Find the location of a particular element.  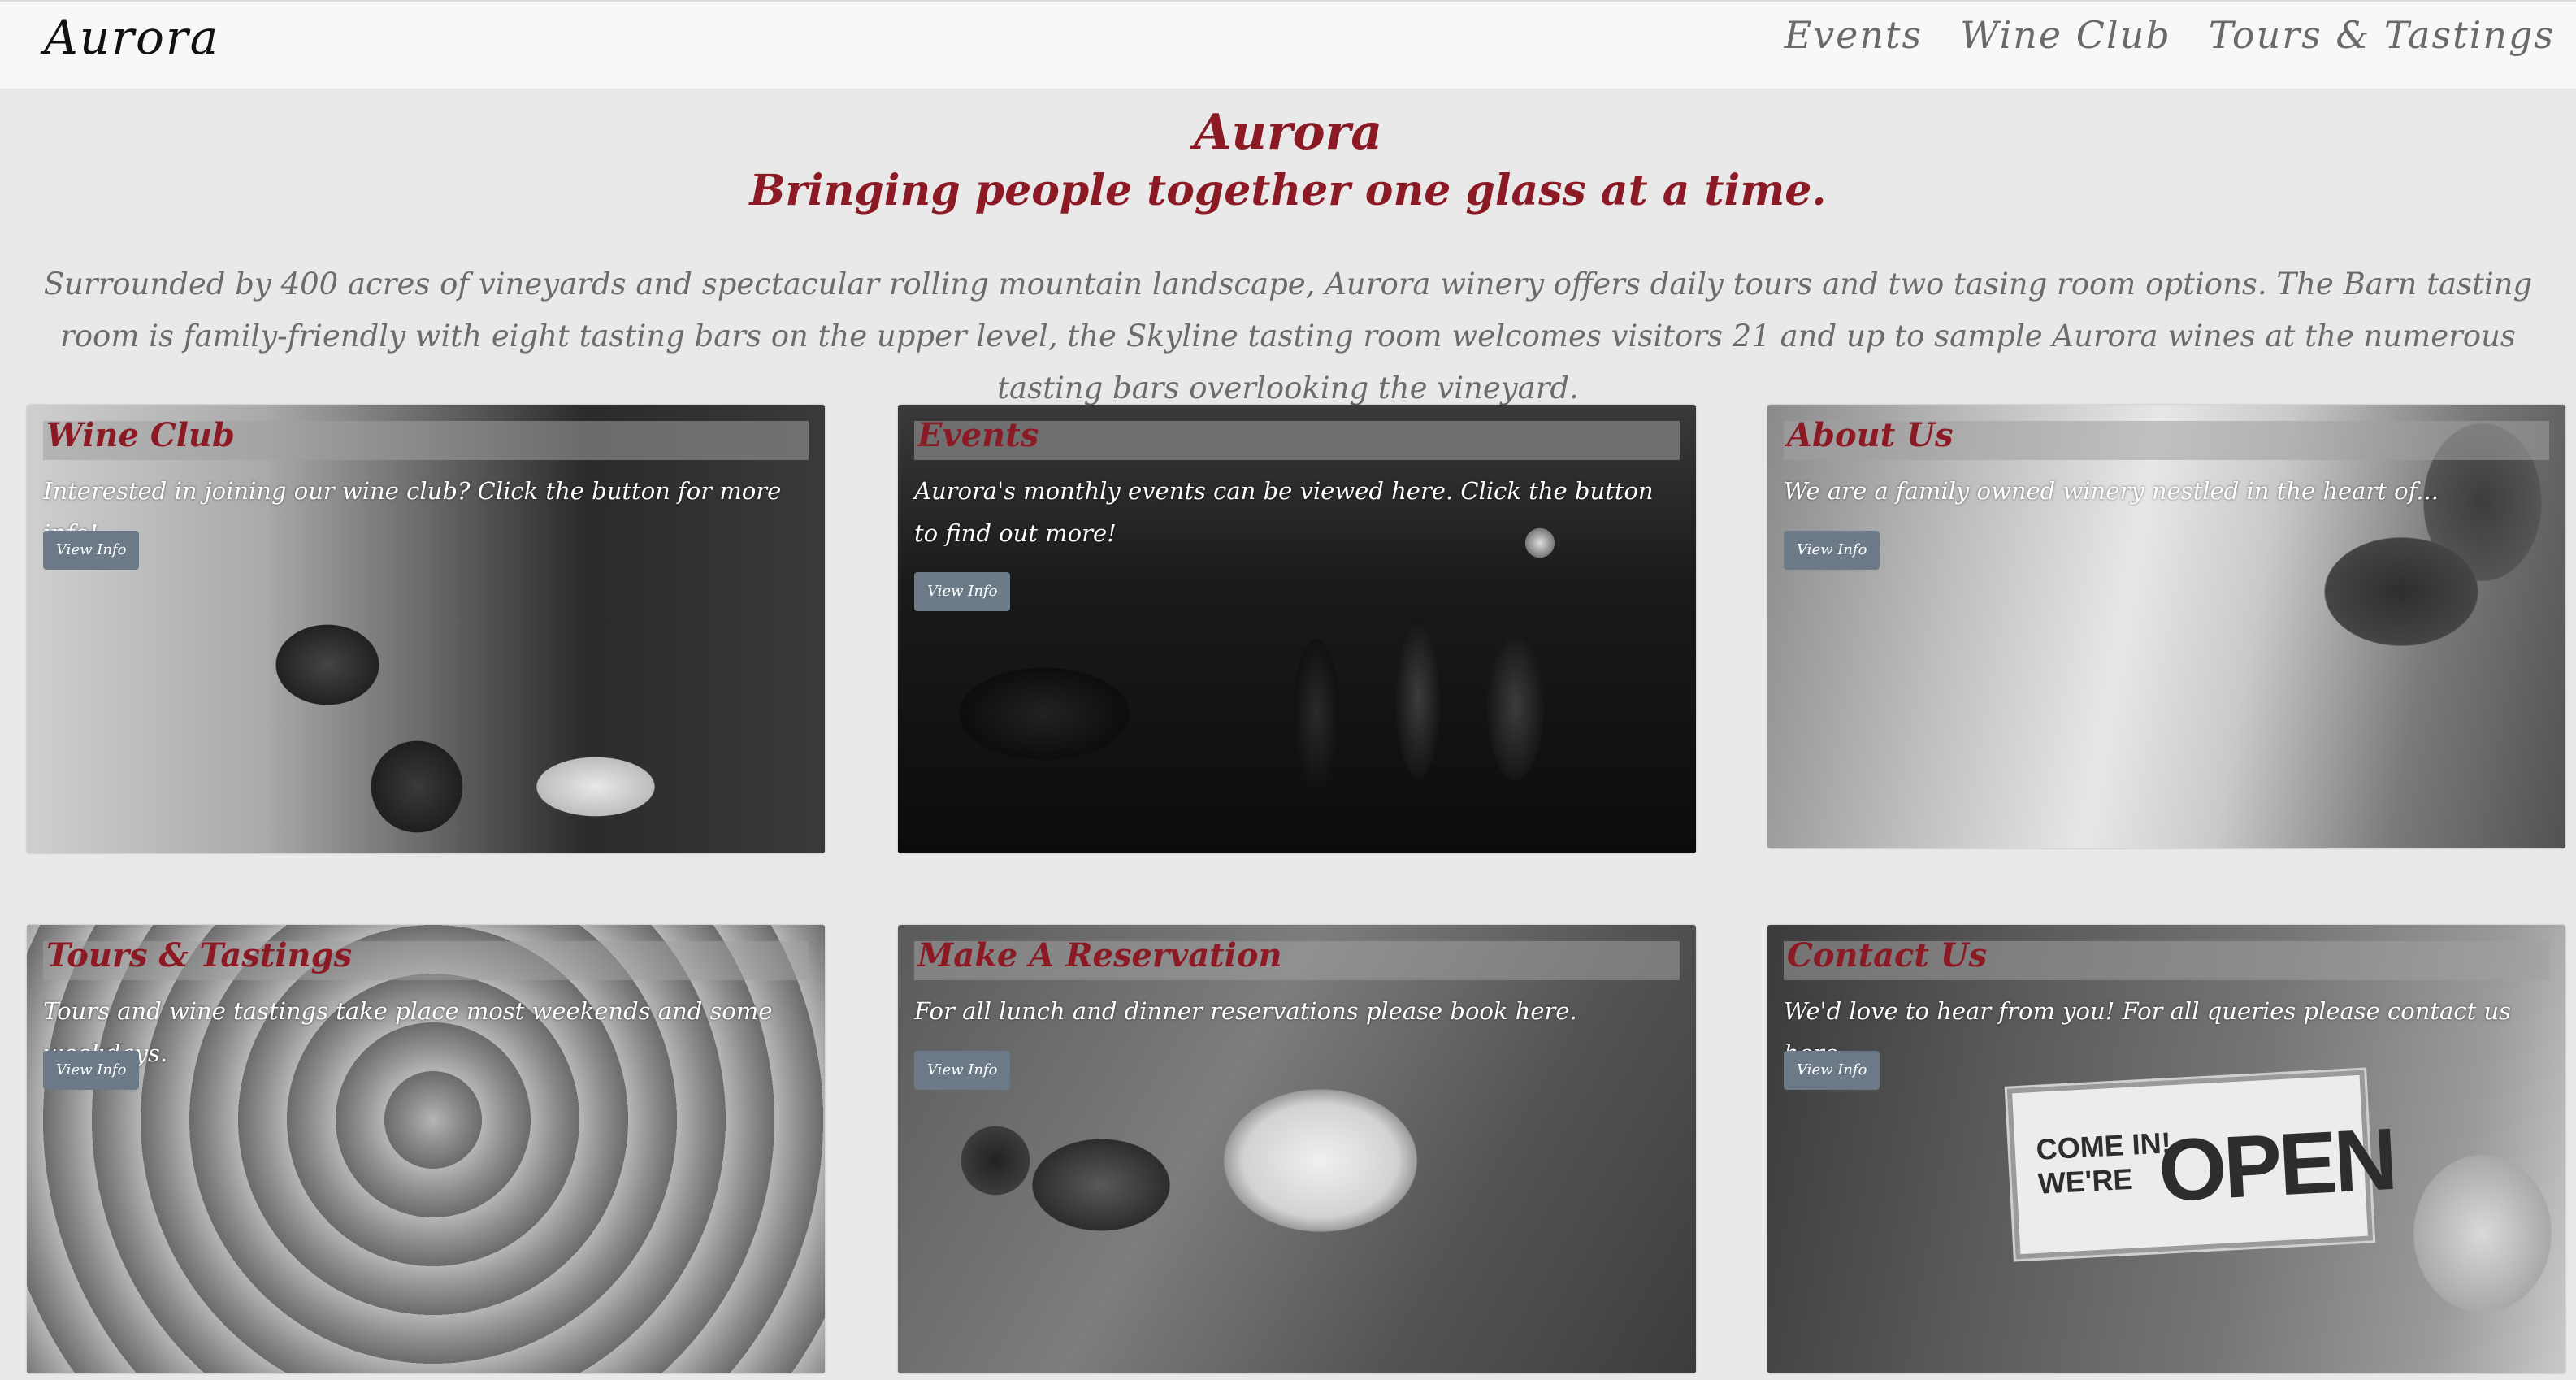

open-sign-image: COME IN! WE'RE OPEN is located at coordinates (2200, 1164).